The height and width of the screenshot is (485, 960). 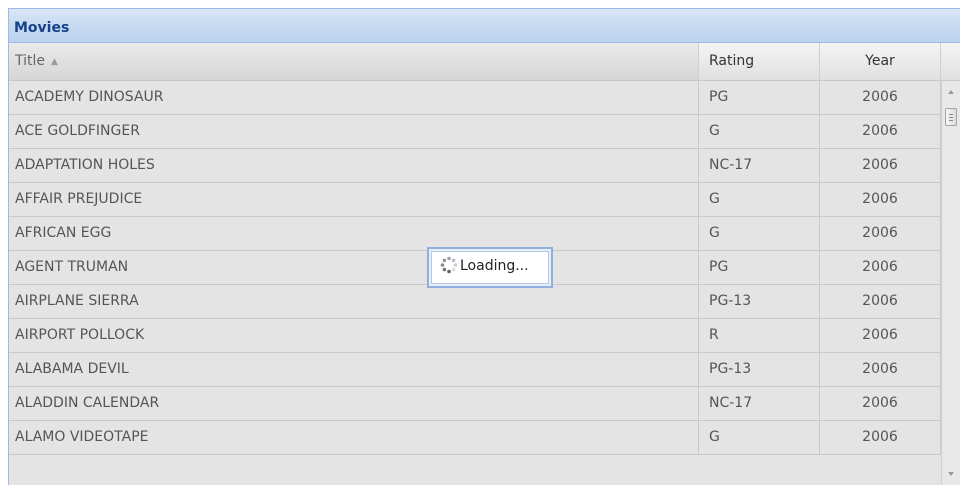 I want to click on cell-title: AFRICAN EGG, so click(x=354, y=233).